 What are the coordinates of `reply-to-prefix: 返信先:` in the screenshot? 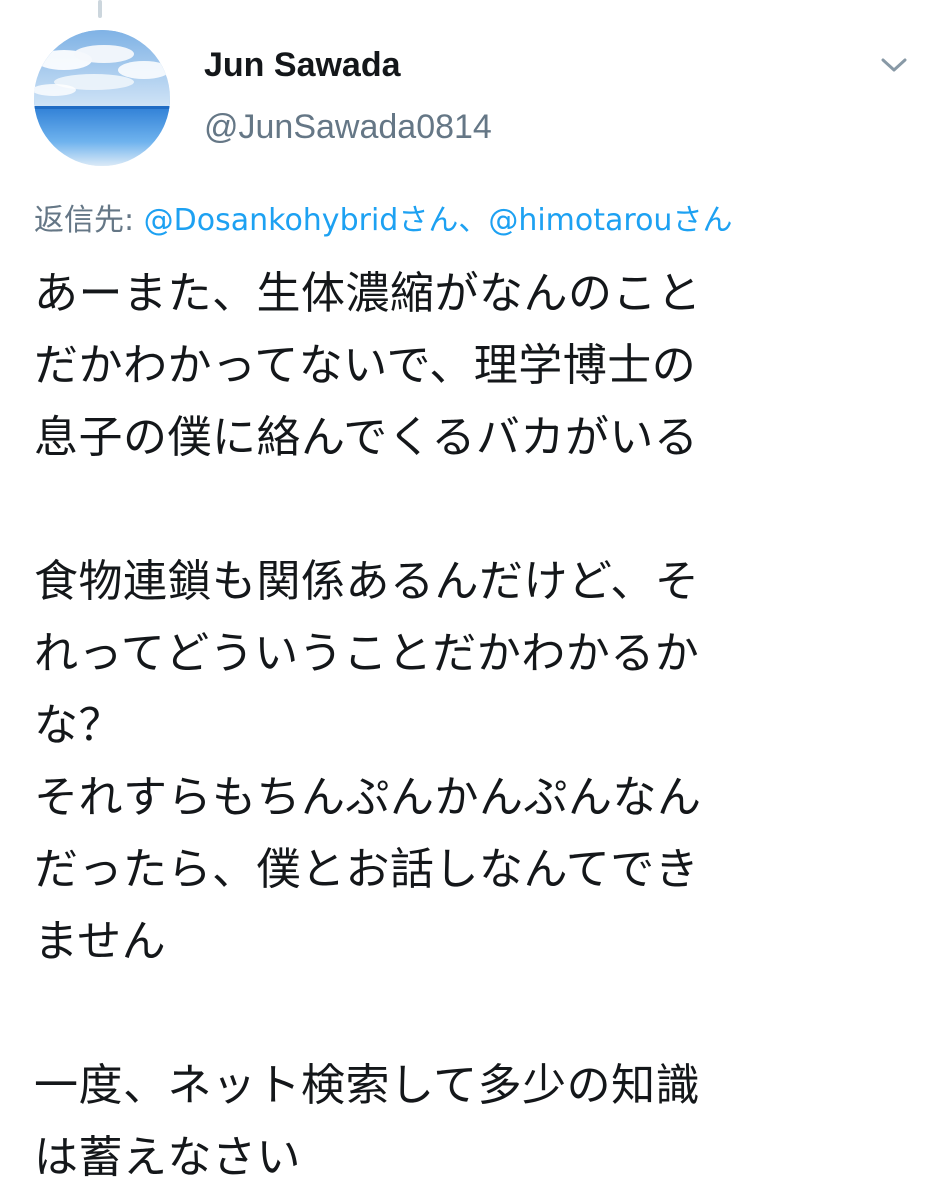 It's located at (89, 220).